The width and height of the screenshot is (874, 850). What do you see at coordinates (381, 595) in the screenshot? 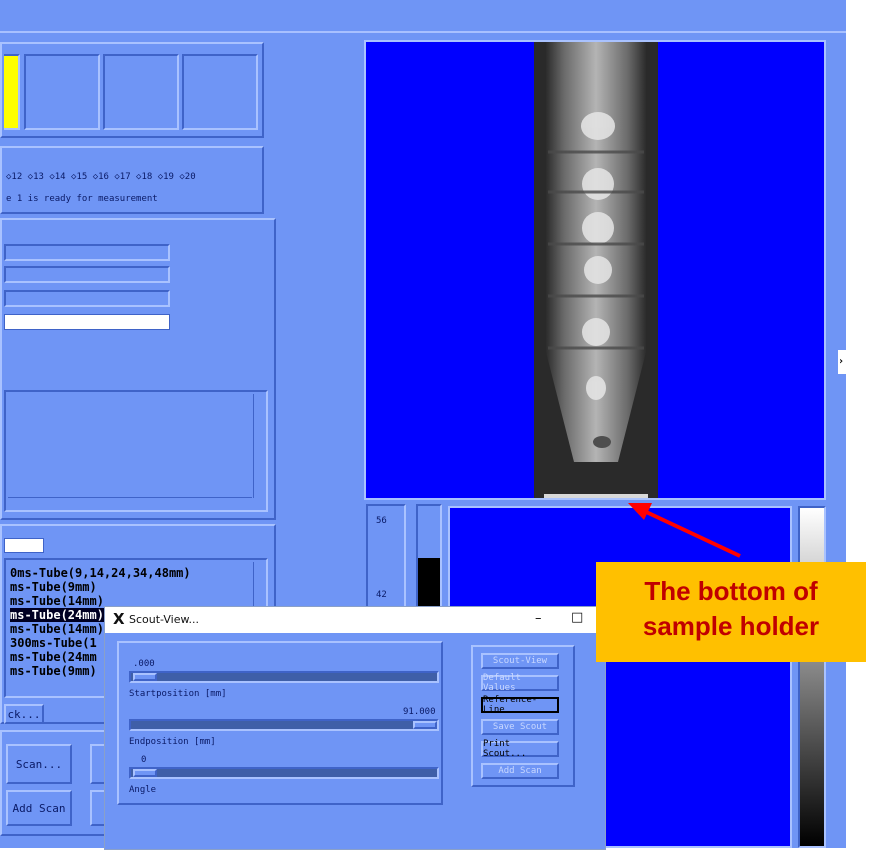
I see `scale-label-mid: 42` at bounding box center [381, 595].